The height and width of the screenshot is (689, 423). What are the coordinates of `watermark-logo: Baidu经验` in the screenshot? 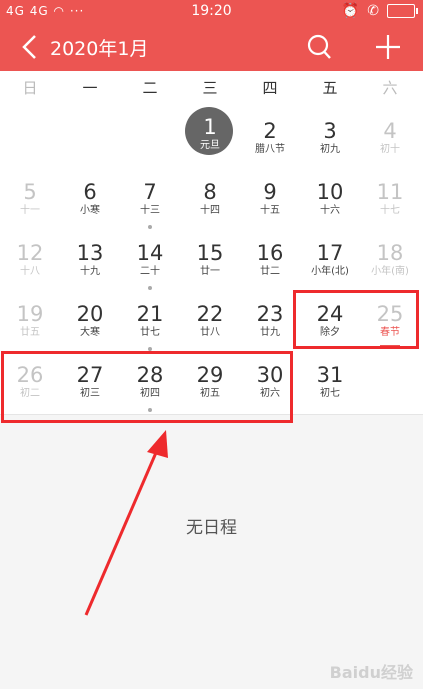 It's located at (371, 672).